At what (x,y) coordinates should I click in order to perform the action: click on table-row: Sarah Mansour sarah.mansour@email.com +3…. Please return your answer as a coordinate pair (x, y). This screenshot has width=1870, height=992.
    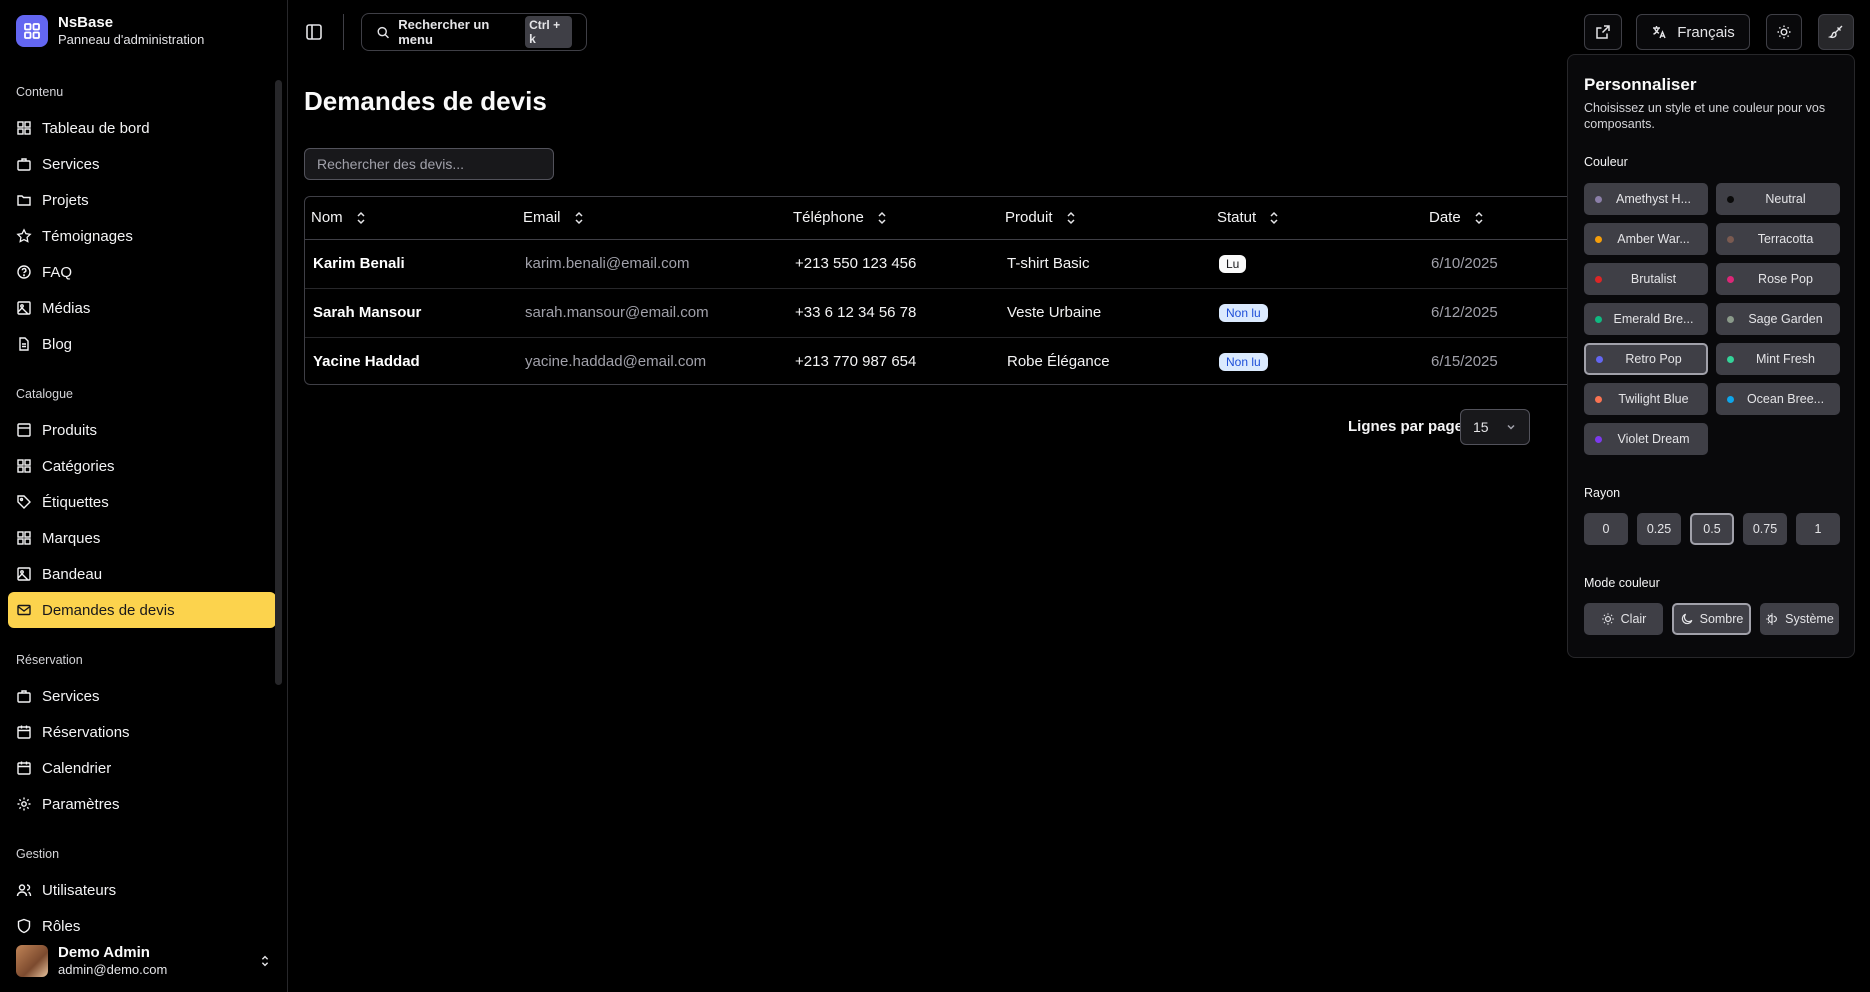
    Looking at the image, I should click on (949, 313).